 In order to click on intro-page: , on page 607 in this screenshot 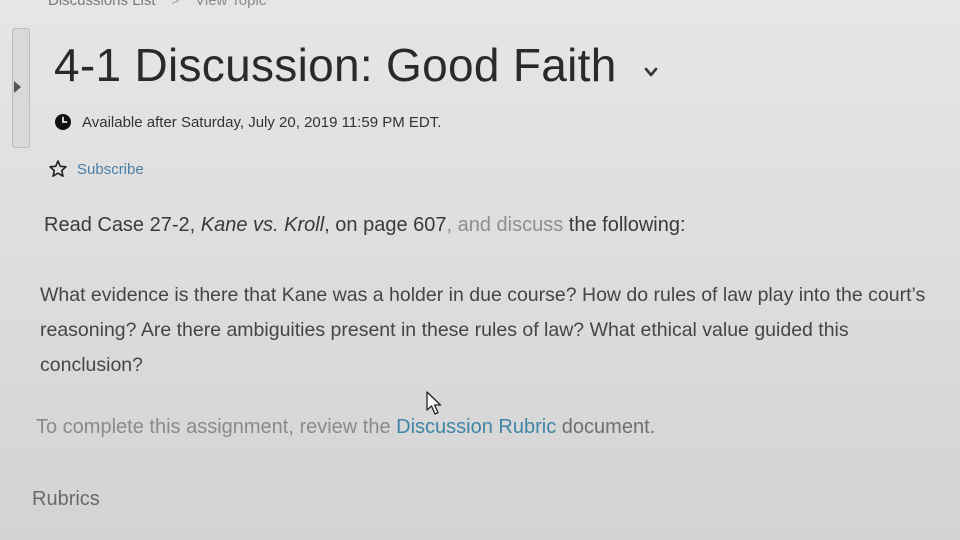, I will do `click(385, 225)`.